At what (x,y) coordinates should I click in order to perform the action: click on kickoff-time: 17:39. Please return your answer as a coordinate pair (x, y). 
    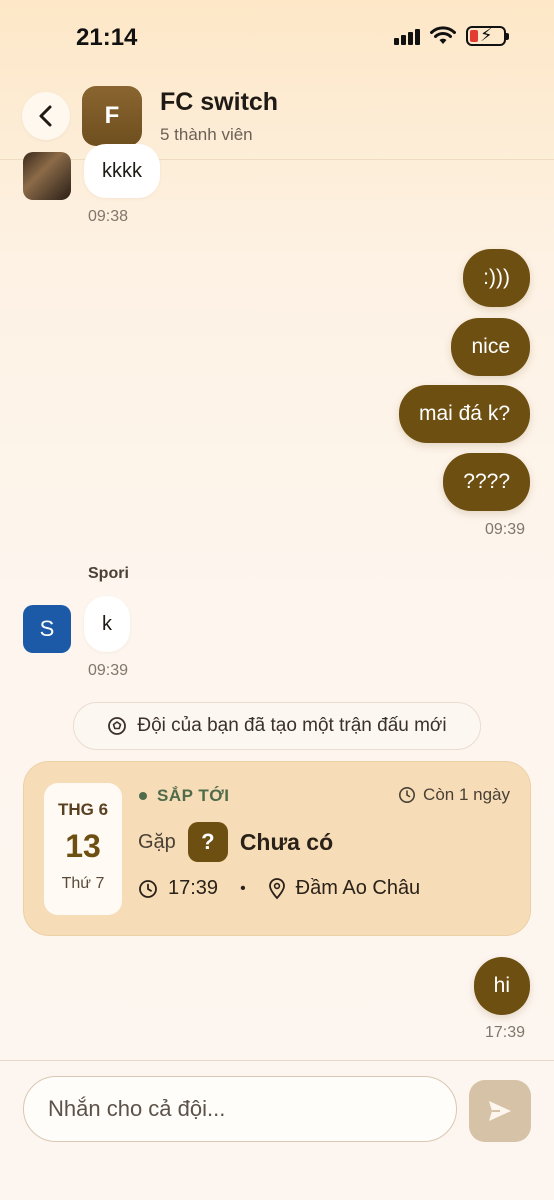
    Looking at the image, I should click on (193, 888).